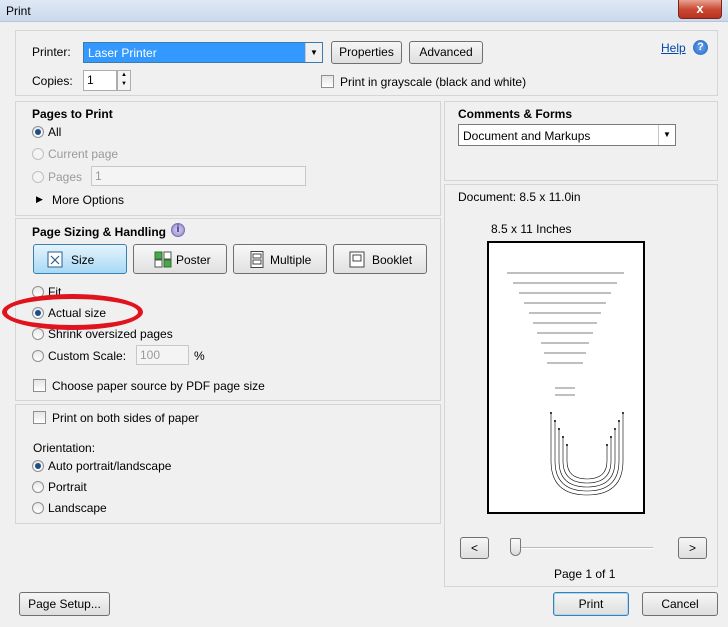 This screenshot has width=728, height=627. Describe the element at coordinates (55, 132) in the screenshot. I see `all-pages-label: All` at that location.